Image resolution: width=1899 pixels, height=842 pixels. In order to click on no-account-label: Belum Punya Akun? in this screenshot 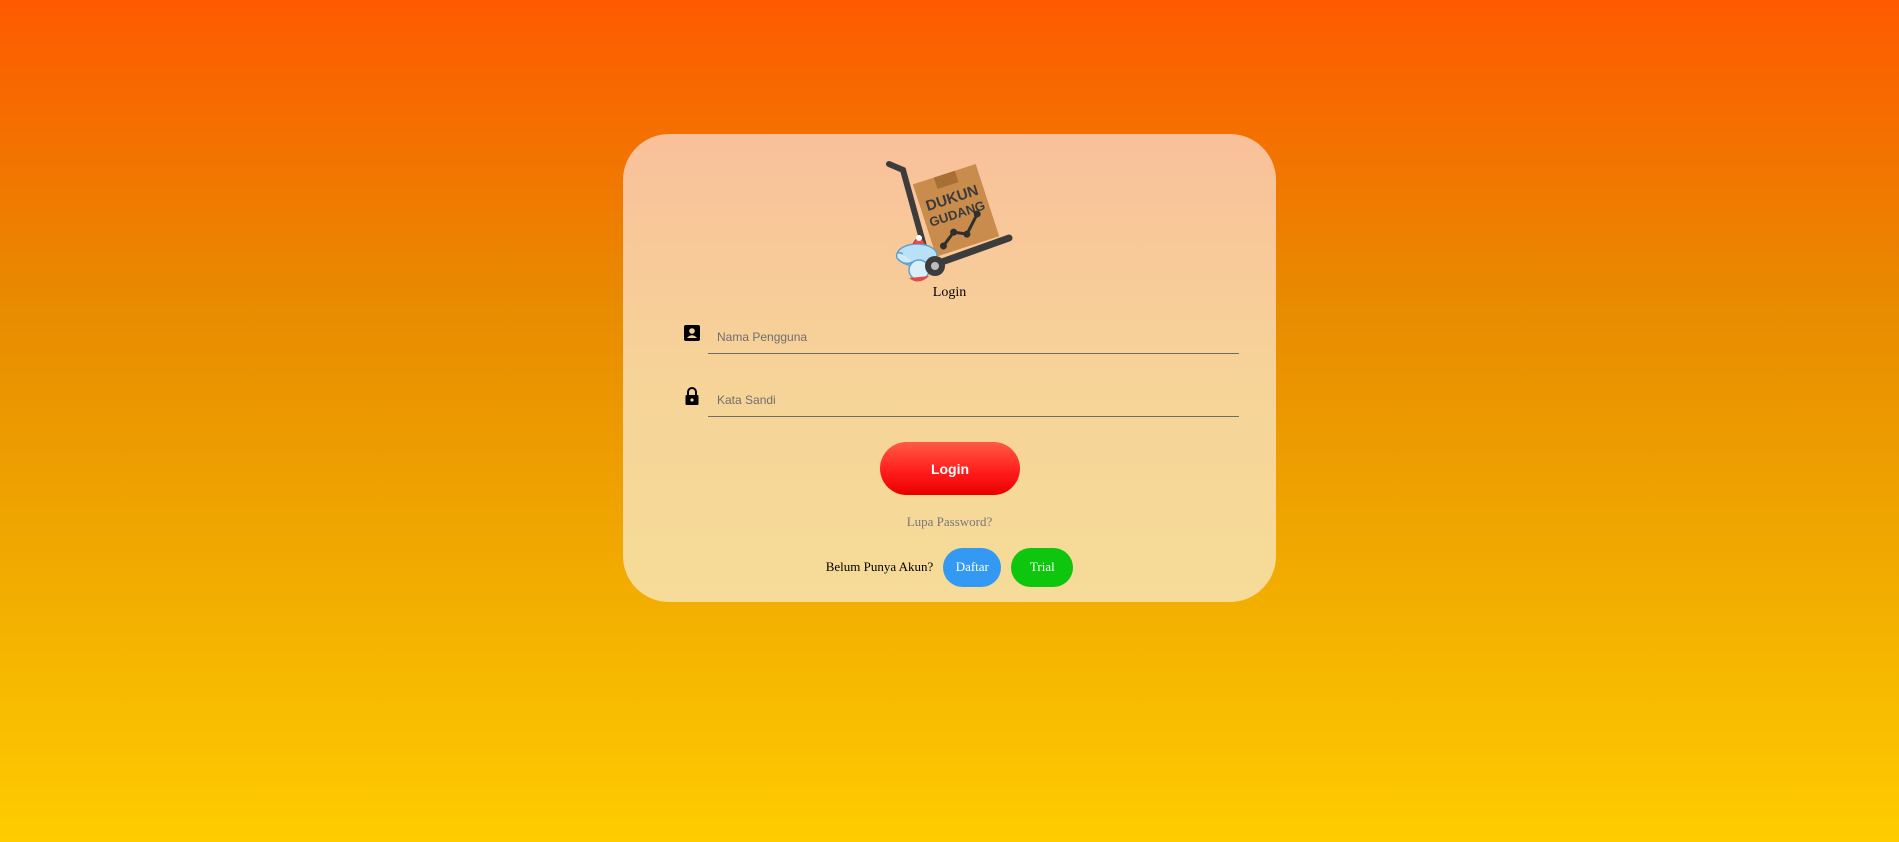, I will do `click(879, 566)`.